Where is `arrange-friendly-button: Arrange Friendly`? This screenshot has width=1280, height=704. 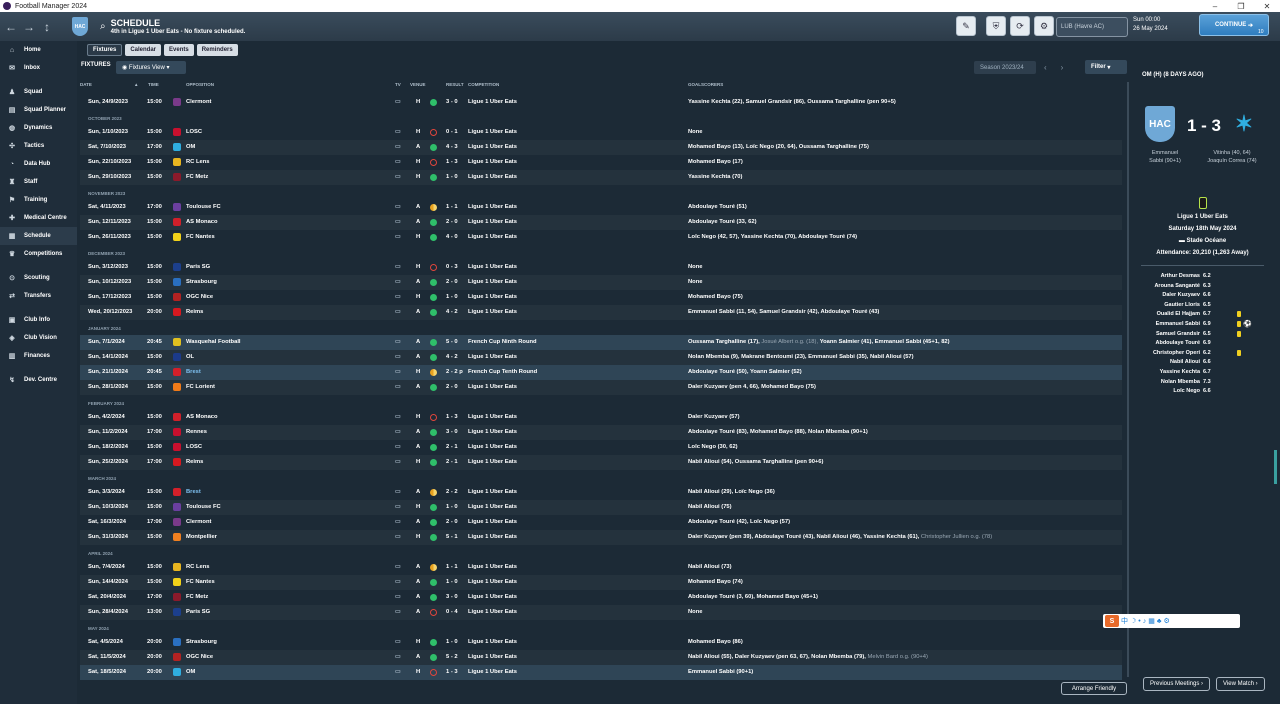 arrange-friendly-button: Arrange Friendly is located at coordinates (1094, 688).